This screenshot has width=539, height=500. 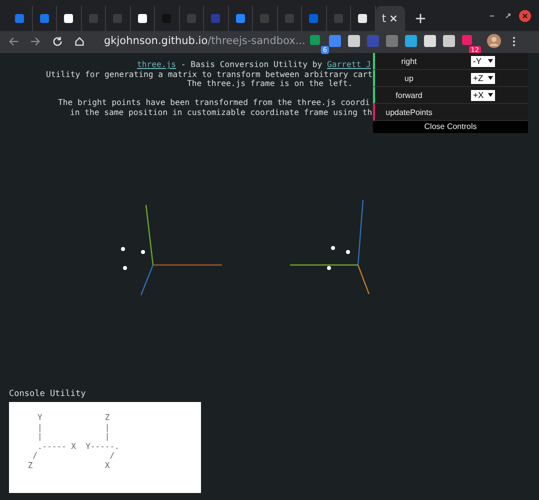 I want to click on close-controls-button: Close Controls, so click(x=450, y=127).